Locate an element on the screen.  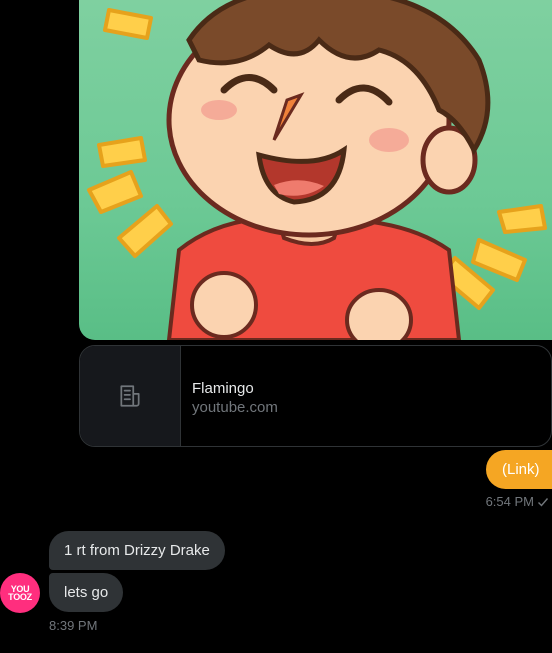
received-message-text: lets go is located at coordinates (86, 592).